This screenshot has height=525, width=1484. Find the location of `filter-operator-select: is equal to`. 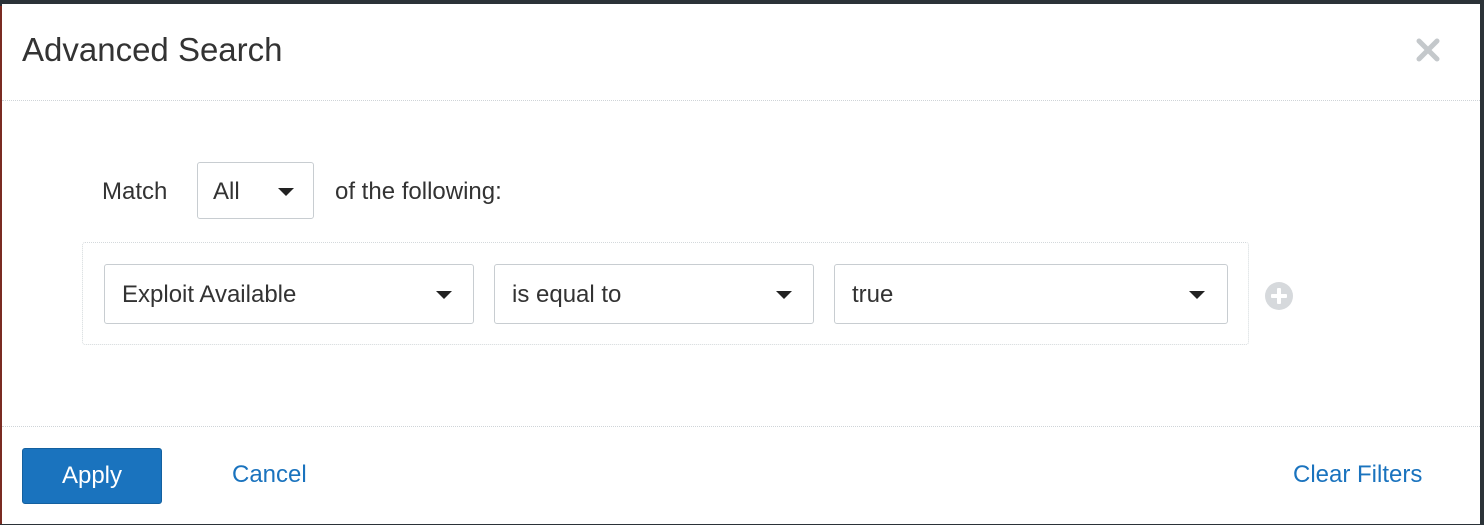

filter-operator-select: is equal to is located at coordinates (654, 294).